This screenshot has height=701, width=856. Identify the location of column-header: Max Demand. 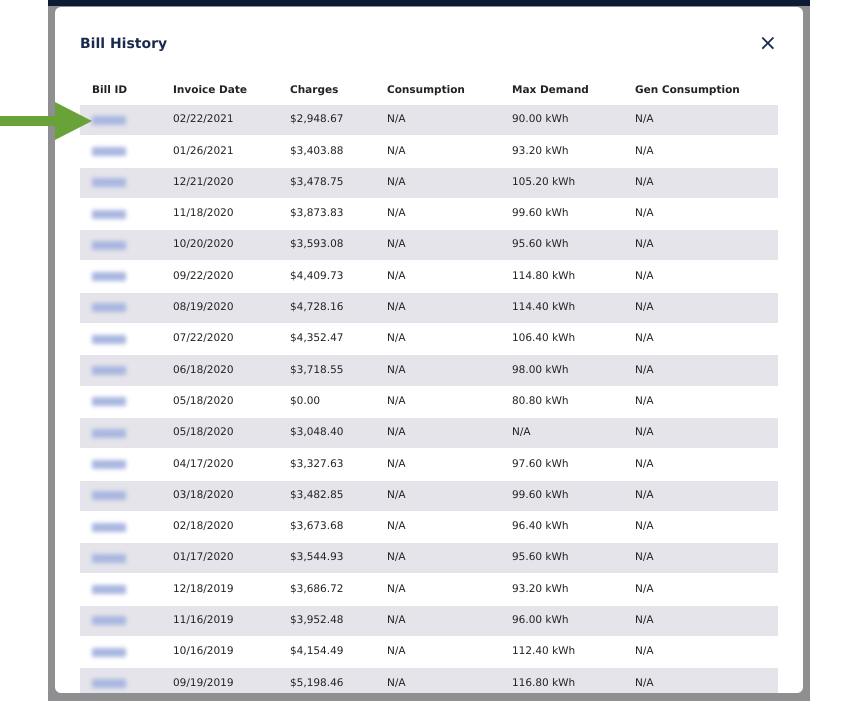
(550, 90).